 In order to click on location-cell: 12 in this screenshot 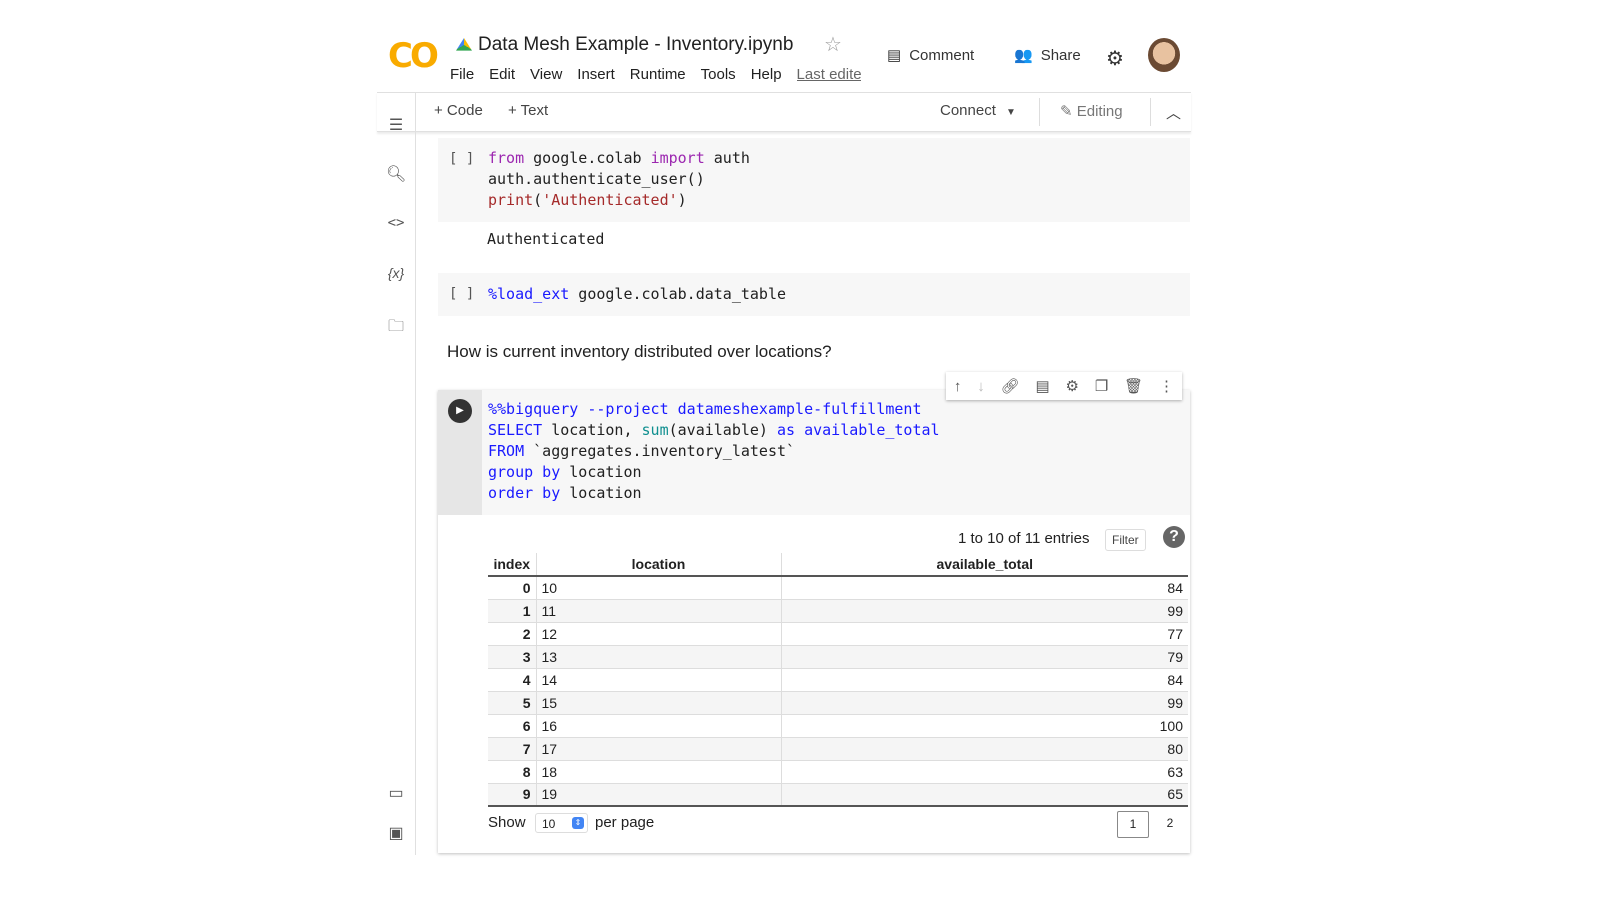, I will do `click(659, 633)`.